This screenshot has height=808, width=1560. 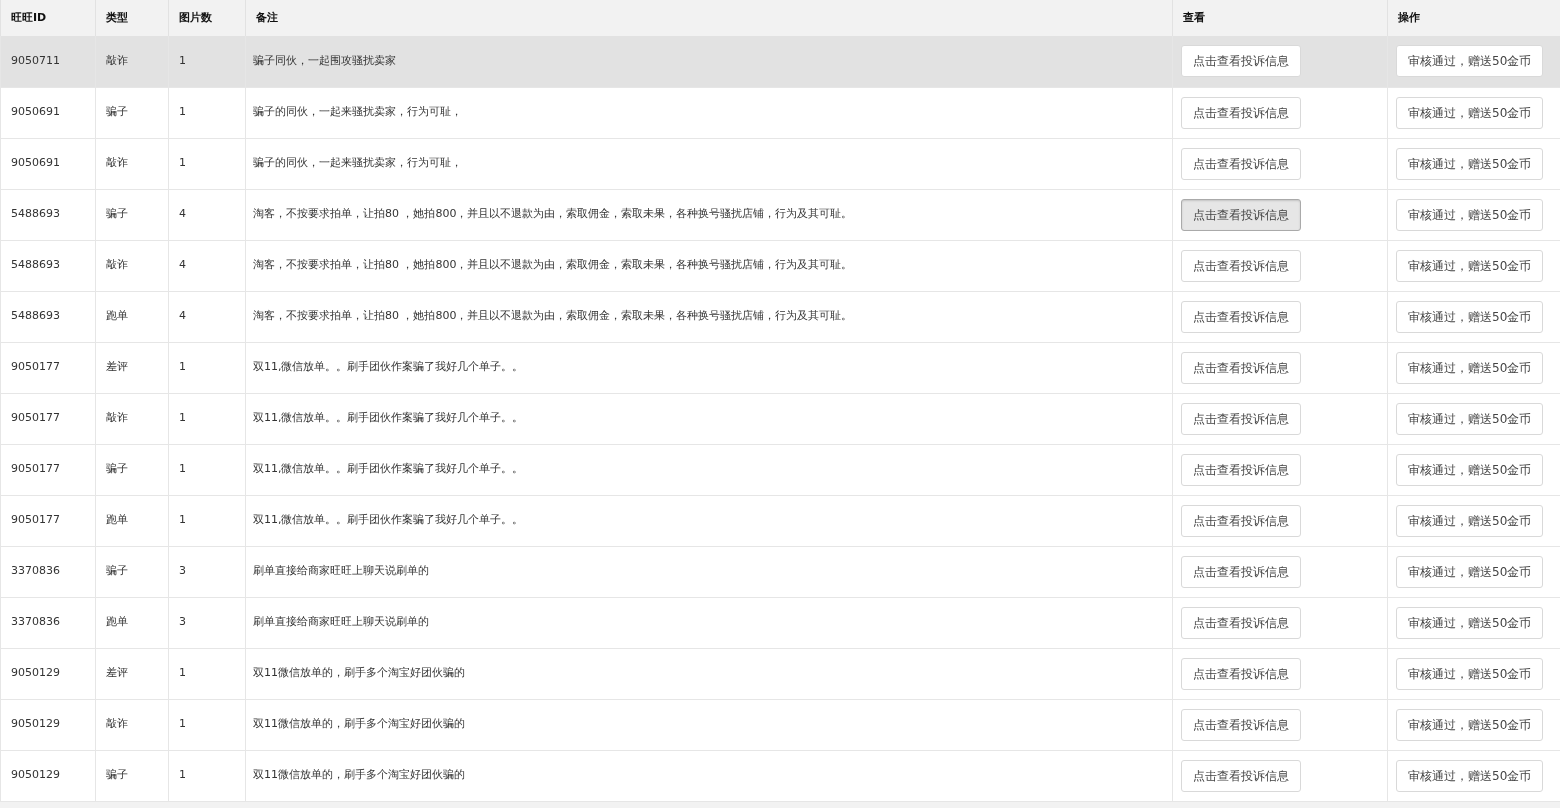 What do you see at coordinates (780, 61) in the screenshot?
I see `table-row: 9050711 敲诈 1 骗子同伙，一起围攻骚扰卖家 点击查看投诉信息 审核通过，赠送50金币` at bounding box center [780, 61].